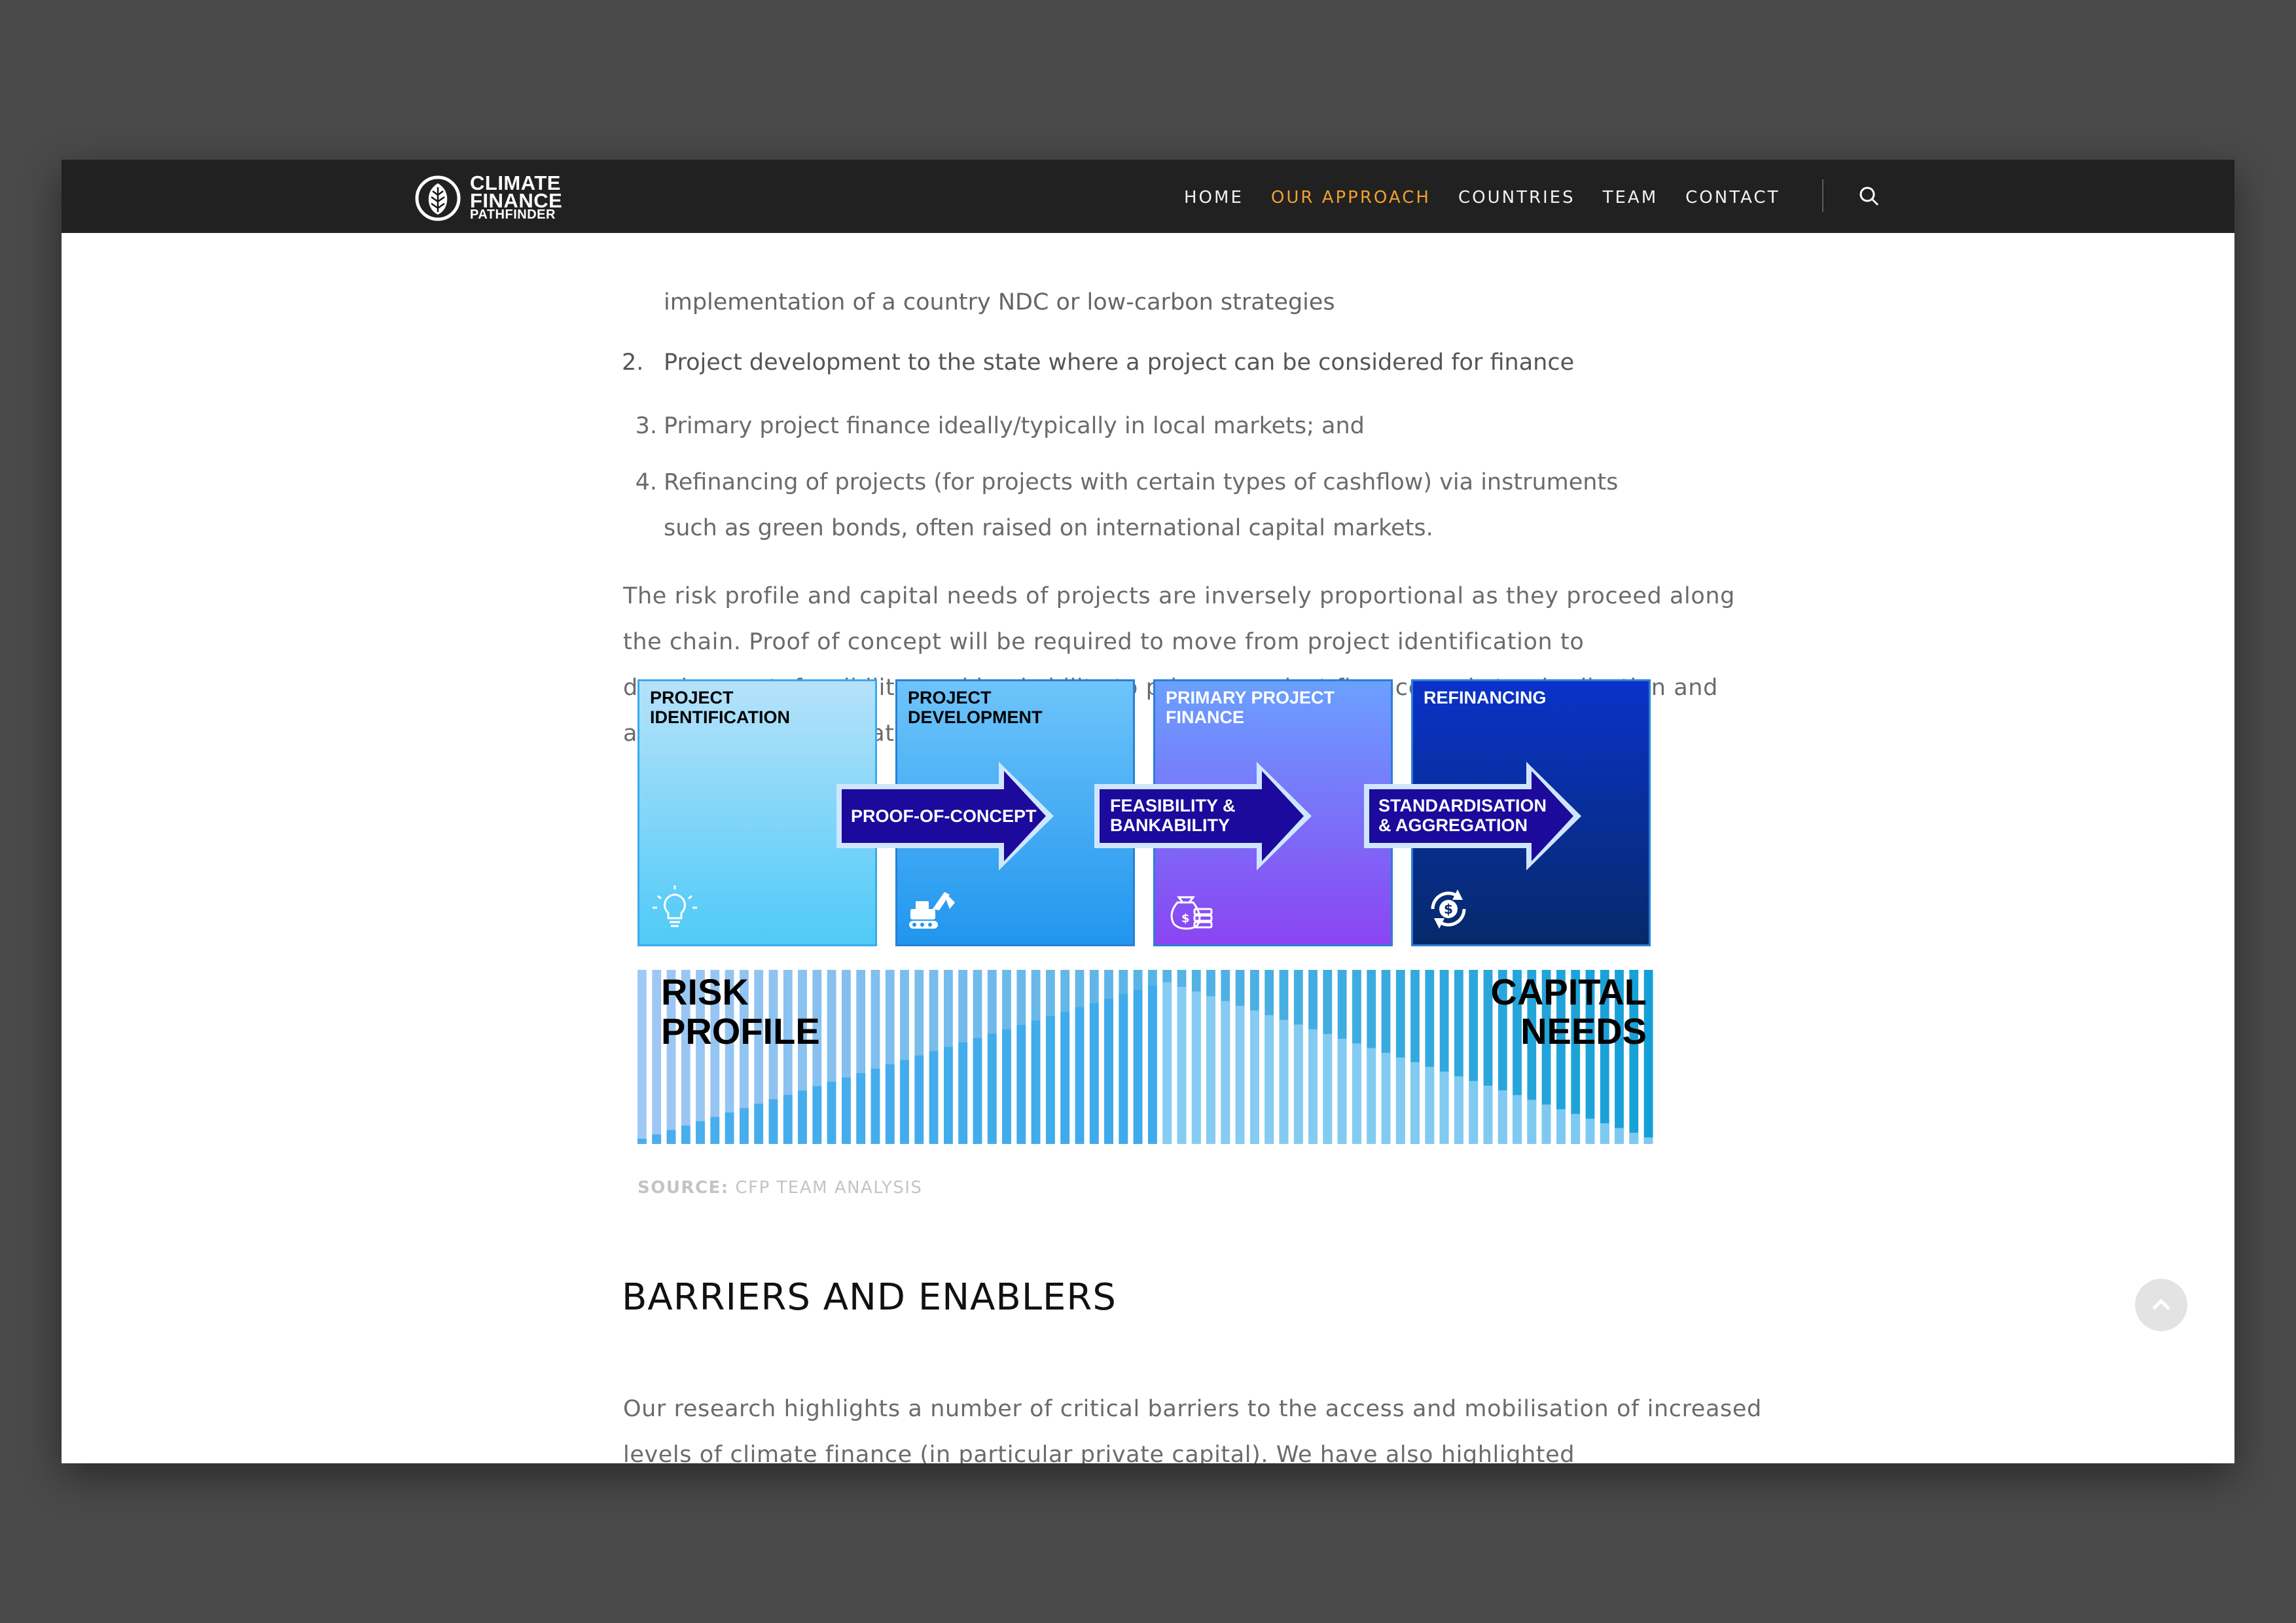 This screenshot has width=2296, height=1623. I want to click on leaf-logo-icon, so click(438, 198).